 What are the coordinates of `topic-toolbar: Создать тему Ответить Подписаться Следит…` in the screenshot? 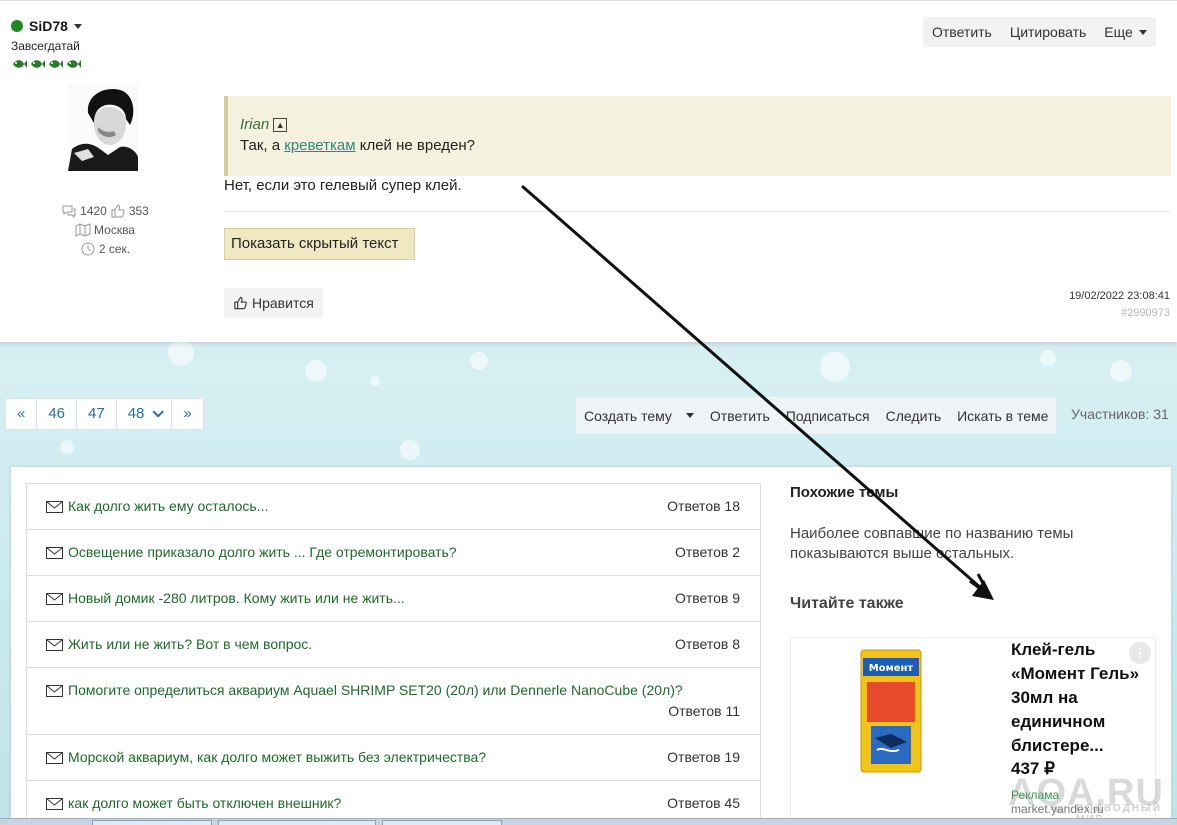 It's located at (816, 415).